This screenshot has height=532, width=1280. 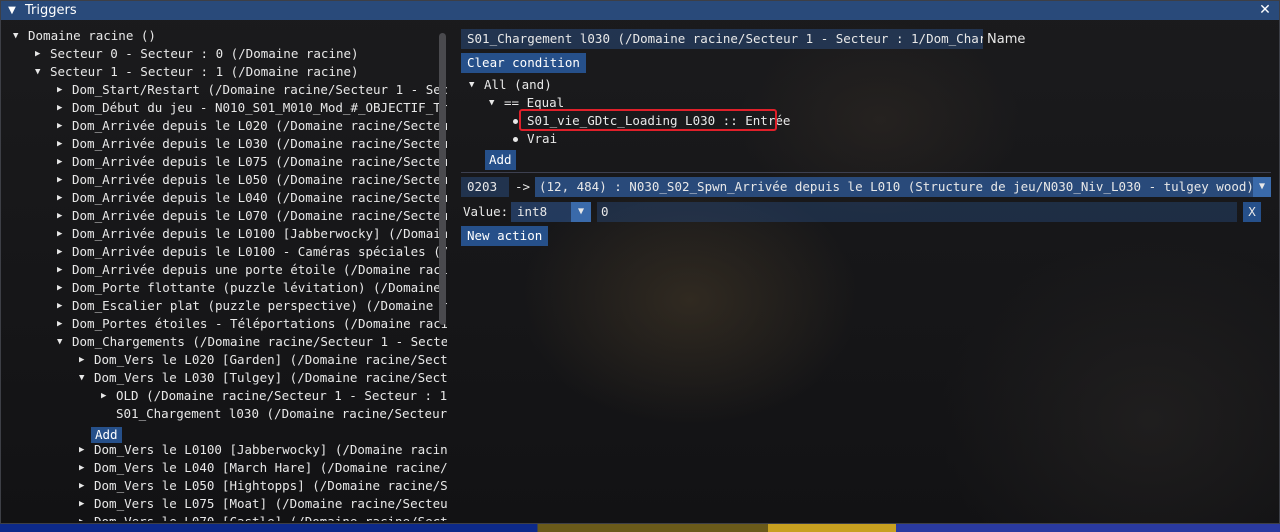 I want to click on value-label: Value:, so click(x=486, y=211).